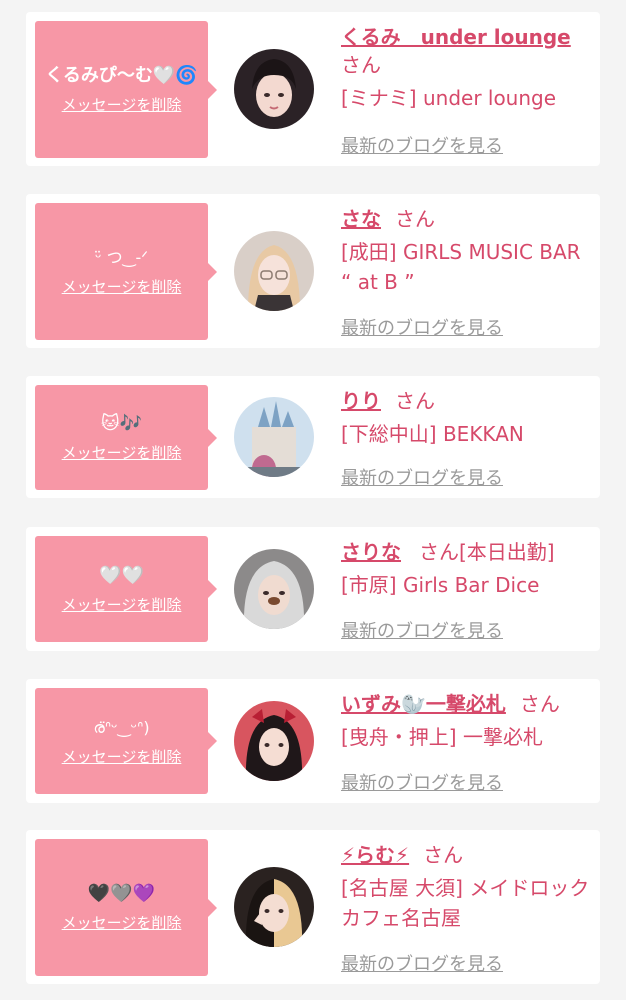  Describe the element at coordinates (432, 434) in the screenshot. I see `shop-name: [下総中山] BEKKAN` at that location.